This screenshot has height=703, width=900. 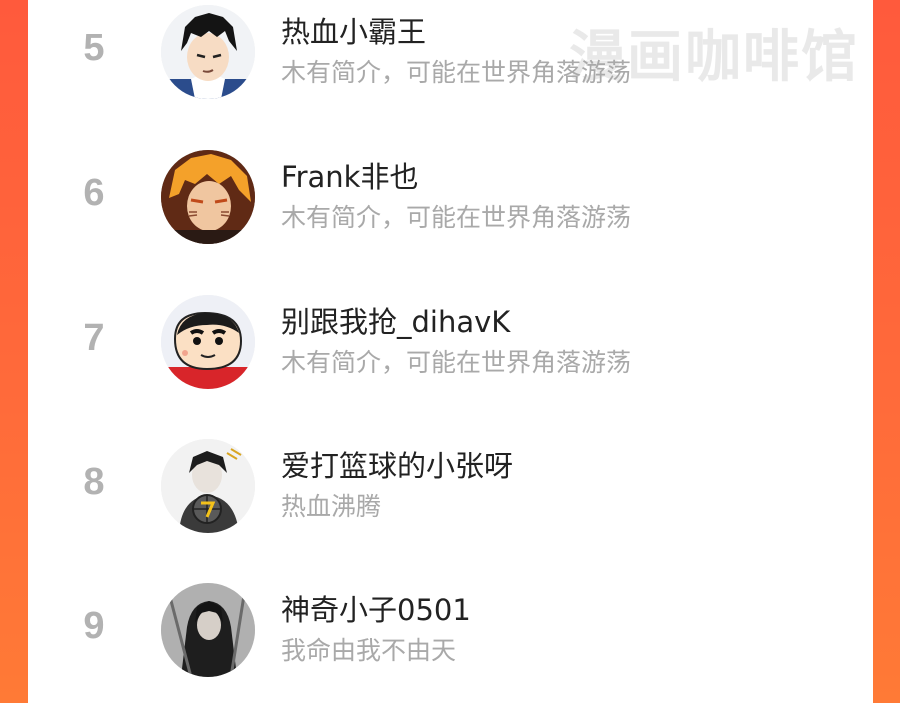 I want to click on crayon-shinchan-avatar-icon, so click(x=208, y=342).